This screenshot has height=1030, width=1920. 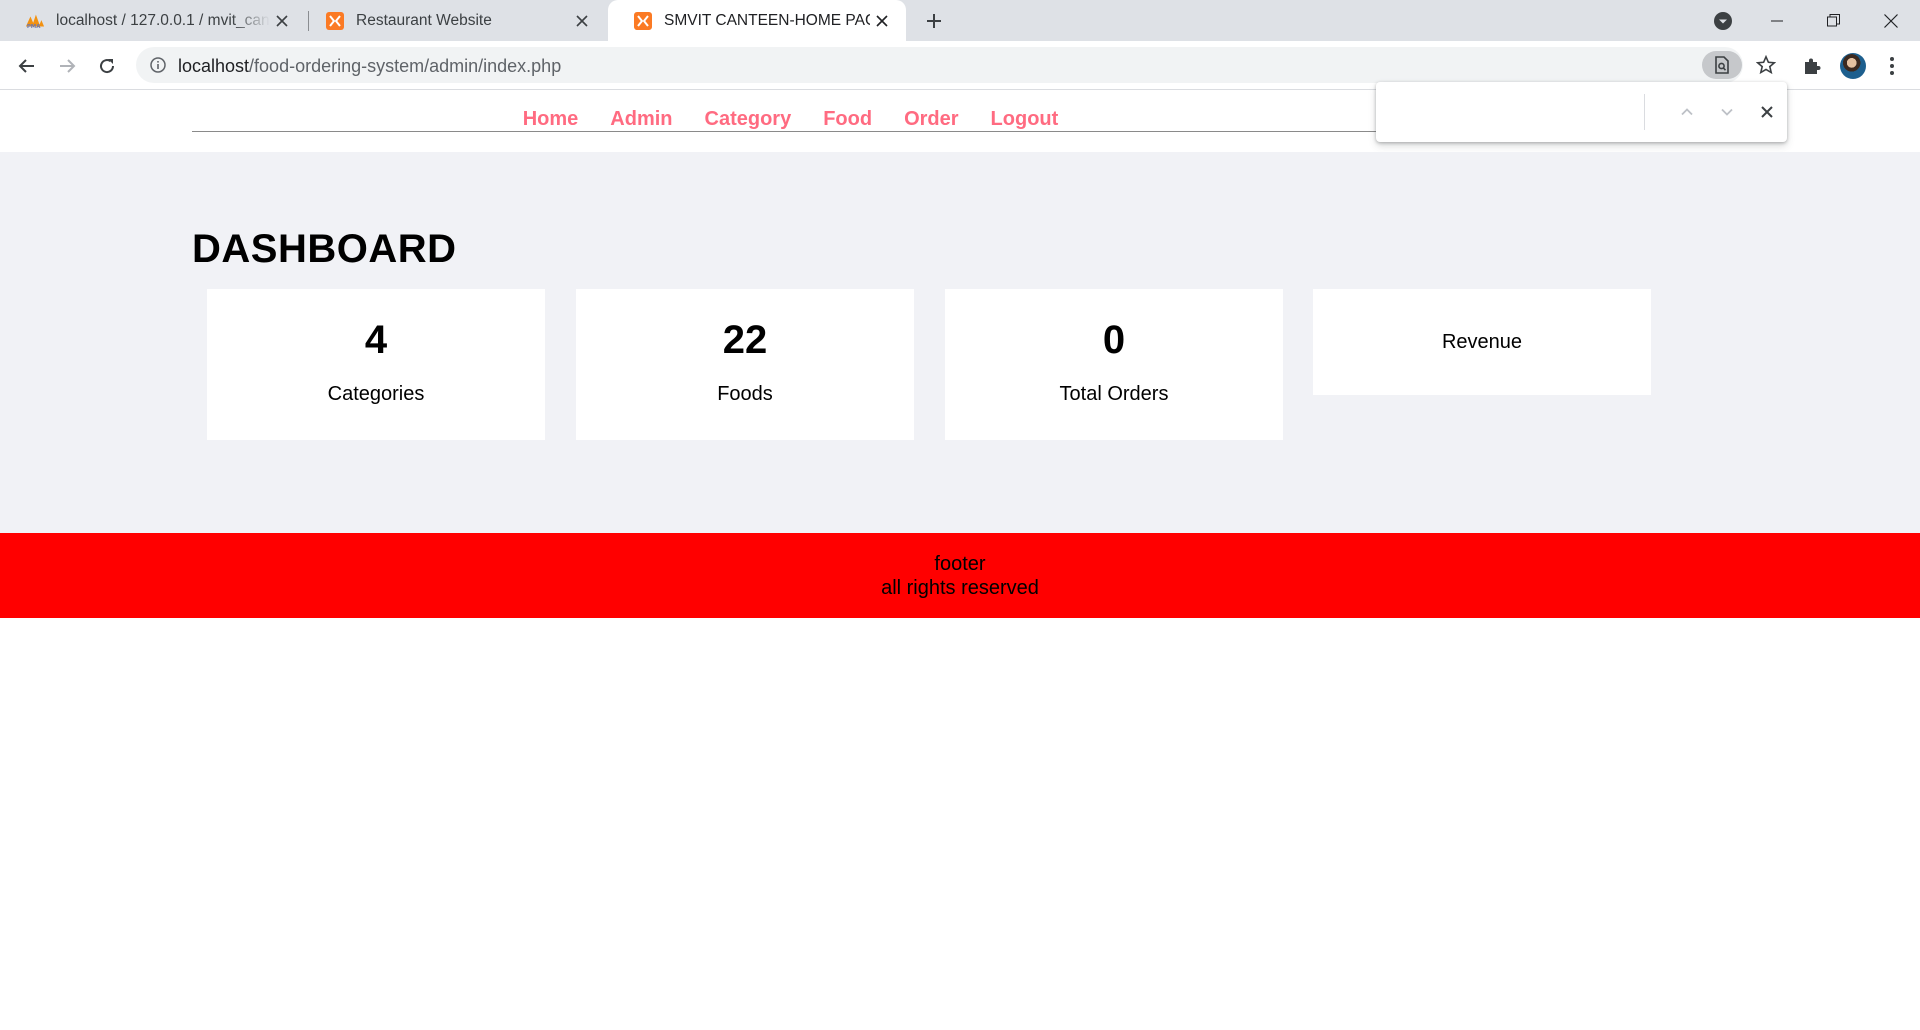 I want to click on tab-smvit-canteen: SMVIT CANTEEN-HOME PAGE, so click(x=757, y=20).